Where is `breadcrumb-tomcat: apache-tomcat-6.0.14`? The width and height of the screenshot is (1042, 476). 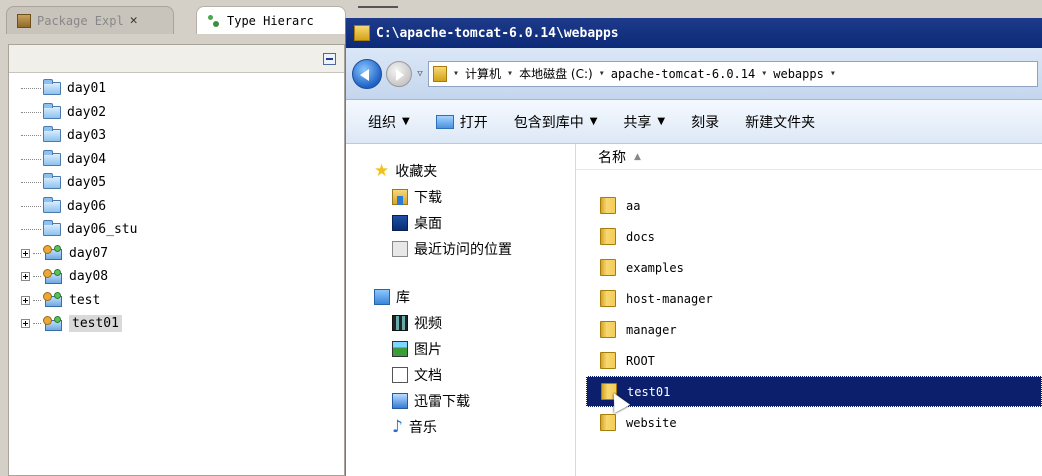 breadcrumb-tomcat: apache-tomcat-6.0.14 is located at coordinates (683, 74).